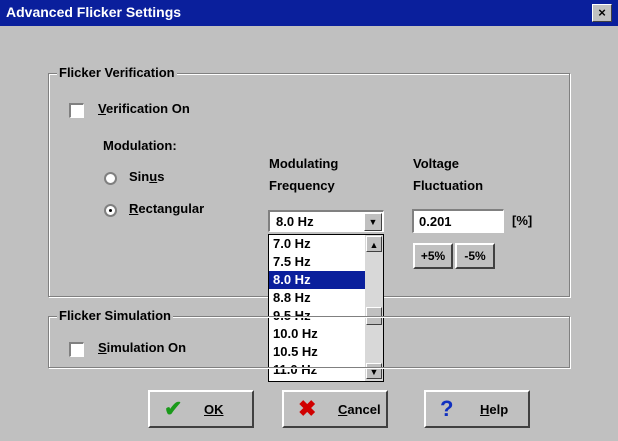 The width and height of the screenshot is (618, 441). What do you see at coordinates (201, 409) in the screenshot?
I see `ok-button: ✔ OK` at bounding box center [201, 409].